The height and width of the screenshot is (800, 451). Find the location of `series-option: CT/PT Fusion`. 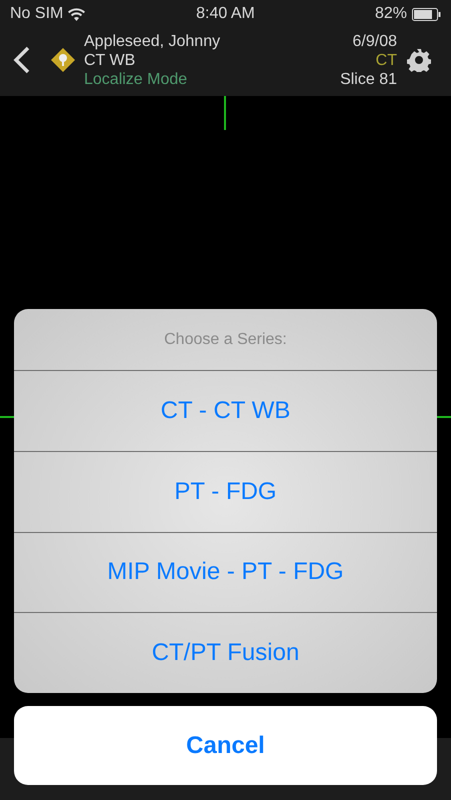

series-option: CT/PT Fusion is located at coordinates (225, 652).